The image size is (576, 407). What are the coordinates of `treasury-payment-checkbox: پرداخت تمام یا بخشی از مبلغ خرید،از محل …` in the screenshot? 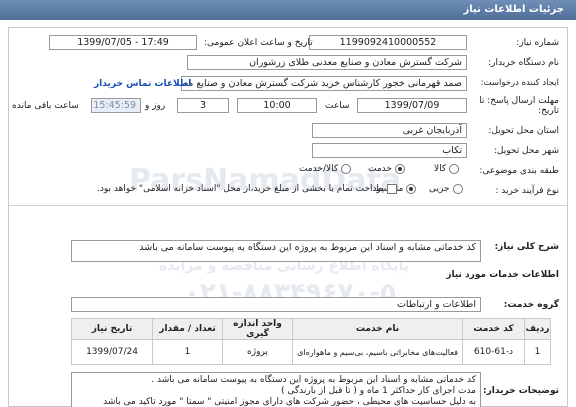 It's located at (247, 189).